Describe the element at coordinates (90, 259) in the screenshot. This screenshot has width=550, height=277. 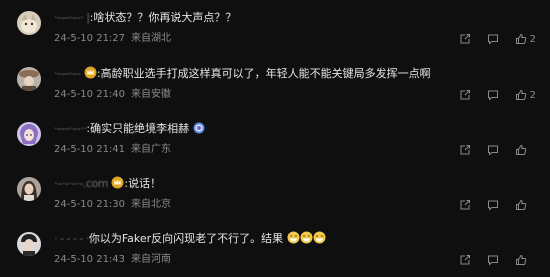
I see `timestamp: 24-5-10 21:43` at that location.